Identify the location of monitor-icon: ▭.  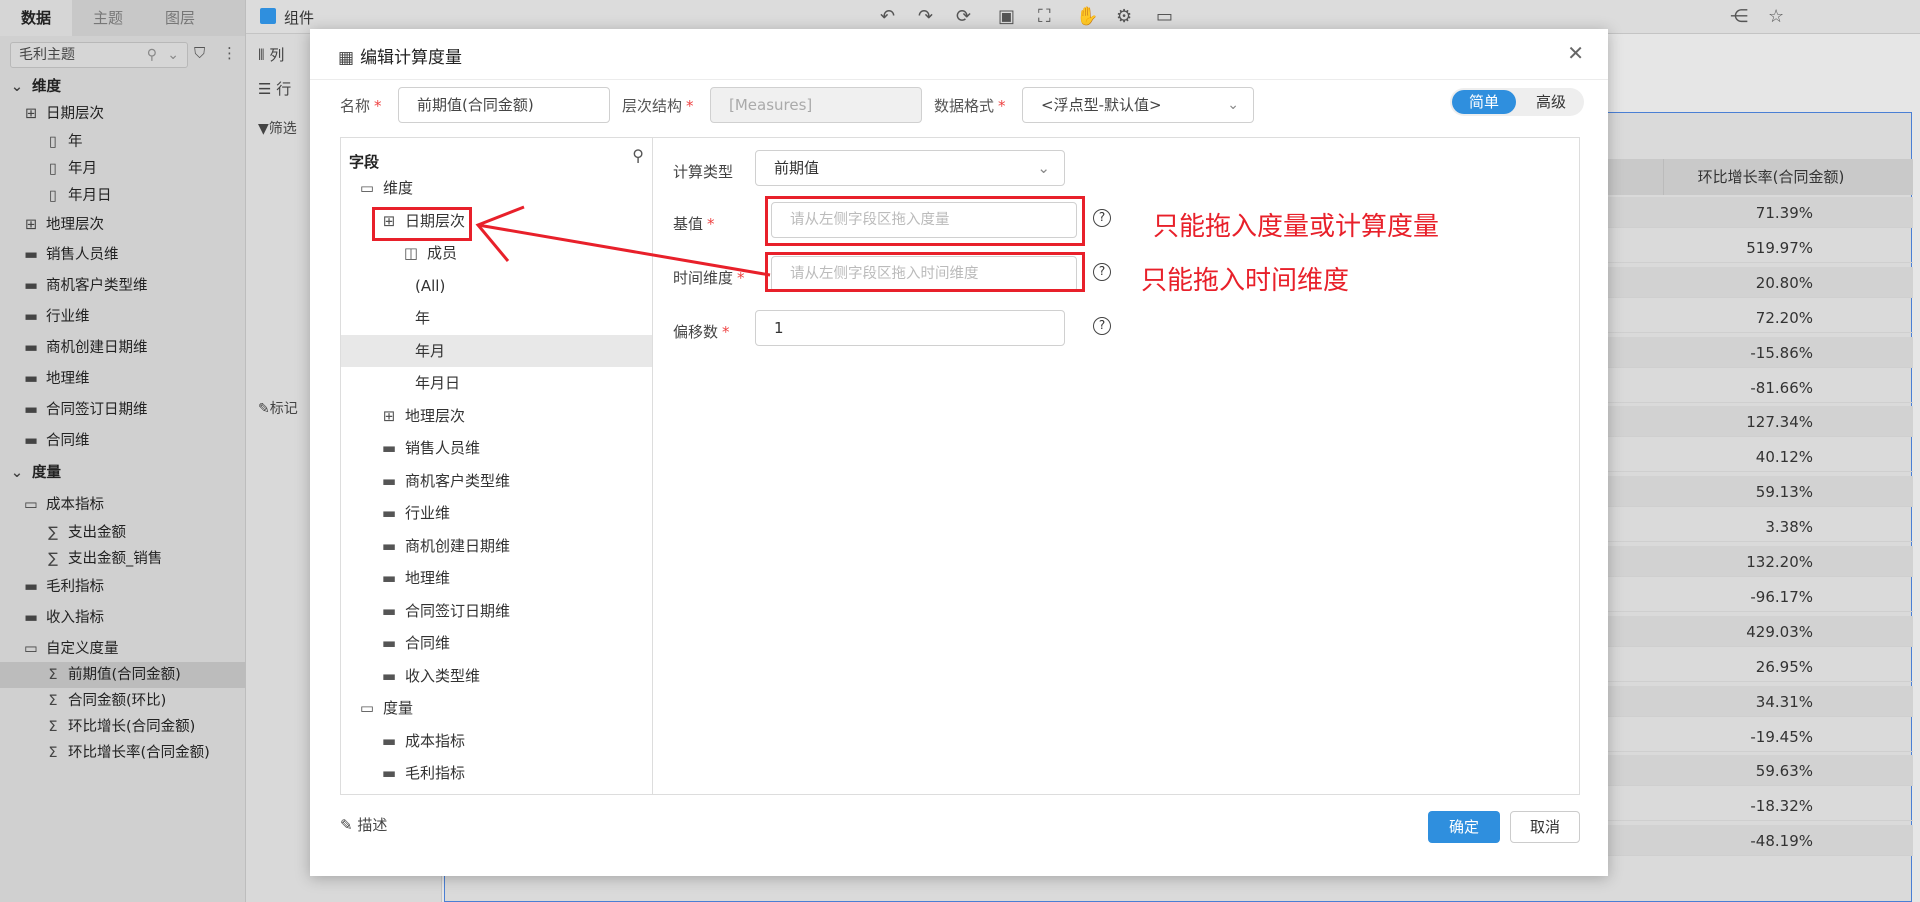
(1164, 16).